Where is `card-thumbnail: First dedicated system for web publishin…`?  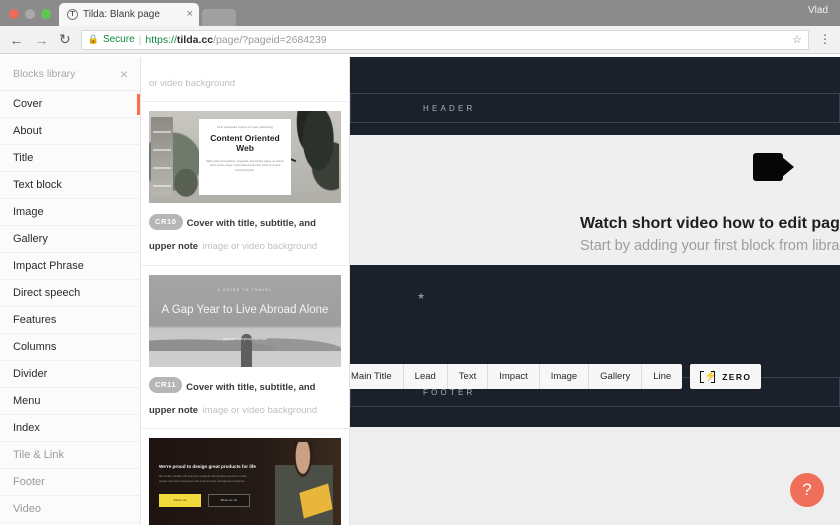 card-thumbnail: First dedicated system for web publishin… is located at coordinates (245, 157).